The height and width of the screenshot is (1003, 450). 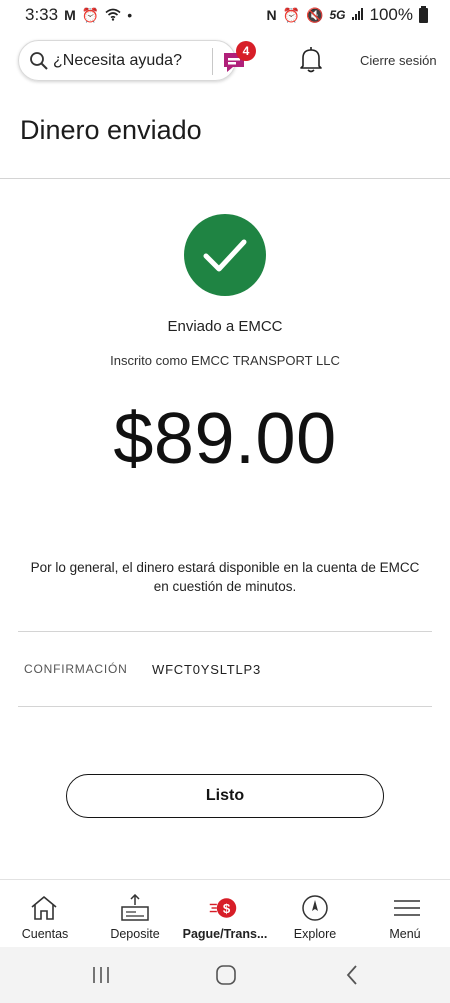 What do you see at coordinates (246, 51) in the screenshot?
I see `chat-badge: 4` at bounding box center [246, 51].